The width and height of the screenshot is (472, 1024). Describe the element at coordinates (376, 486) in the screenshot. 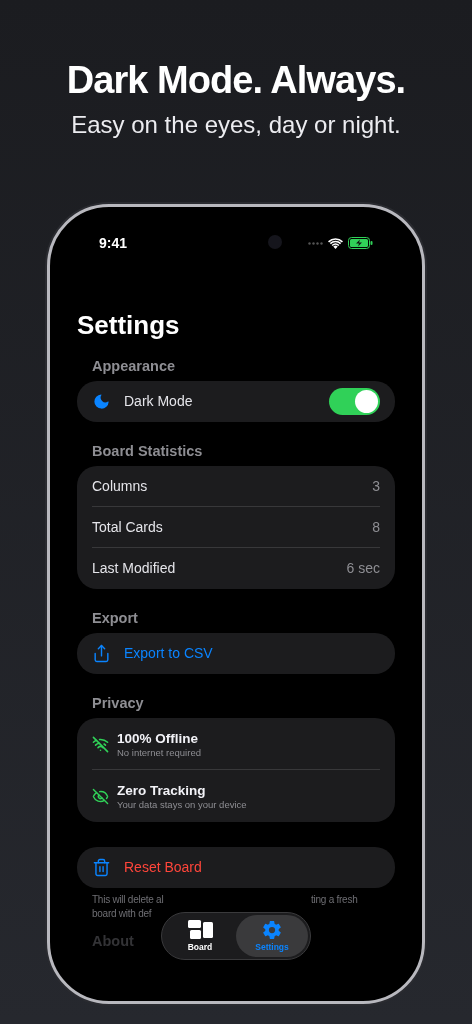

I see `row-value: 3` at that location.